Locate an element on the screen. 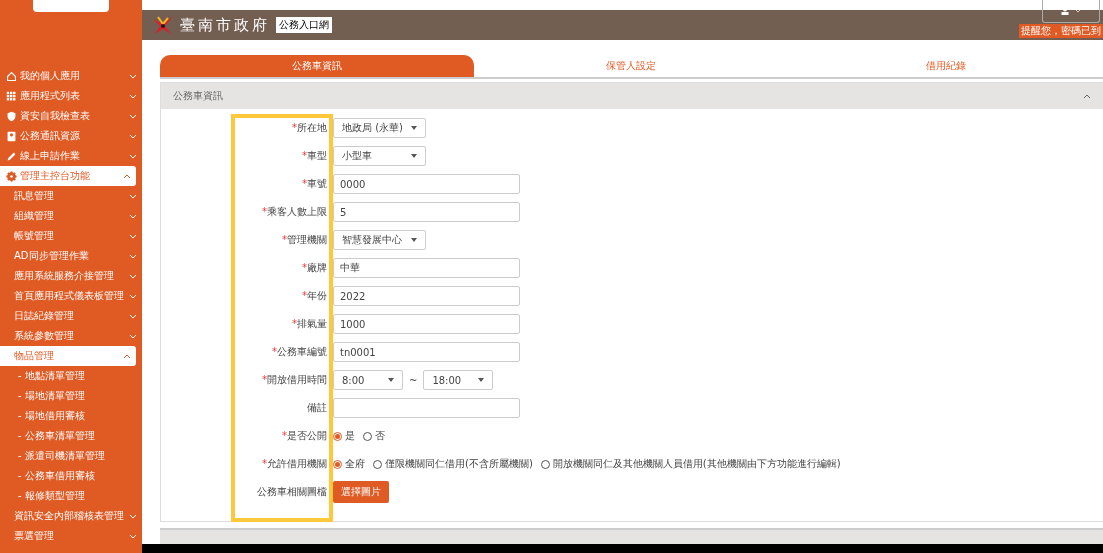  select-field: 小型車 is located at coordinates (379, 156).